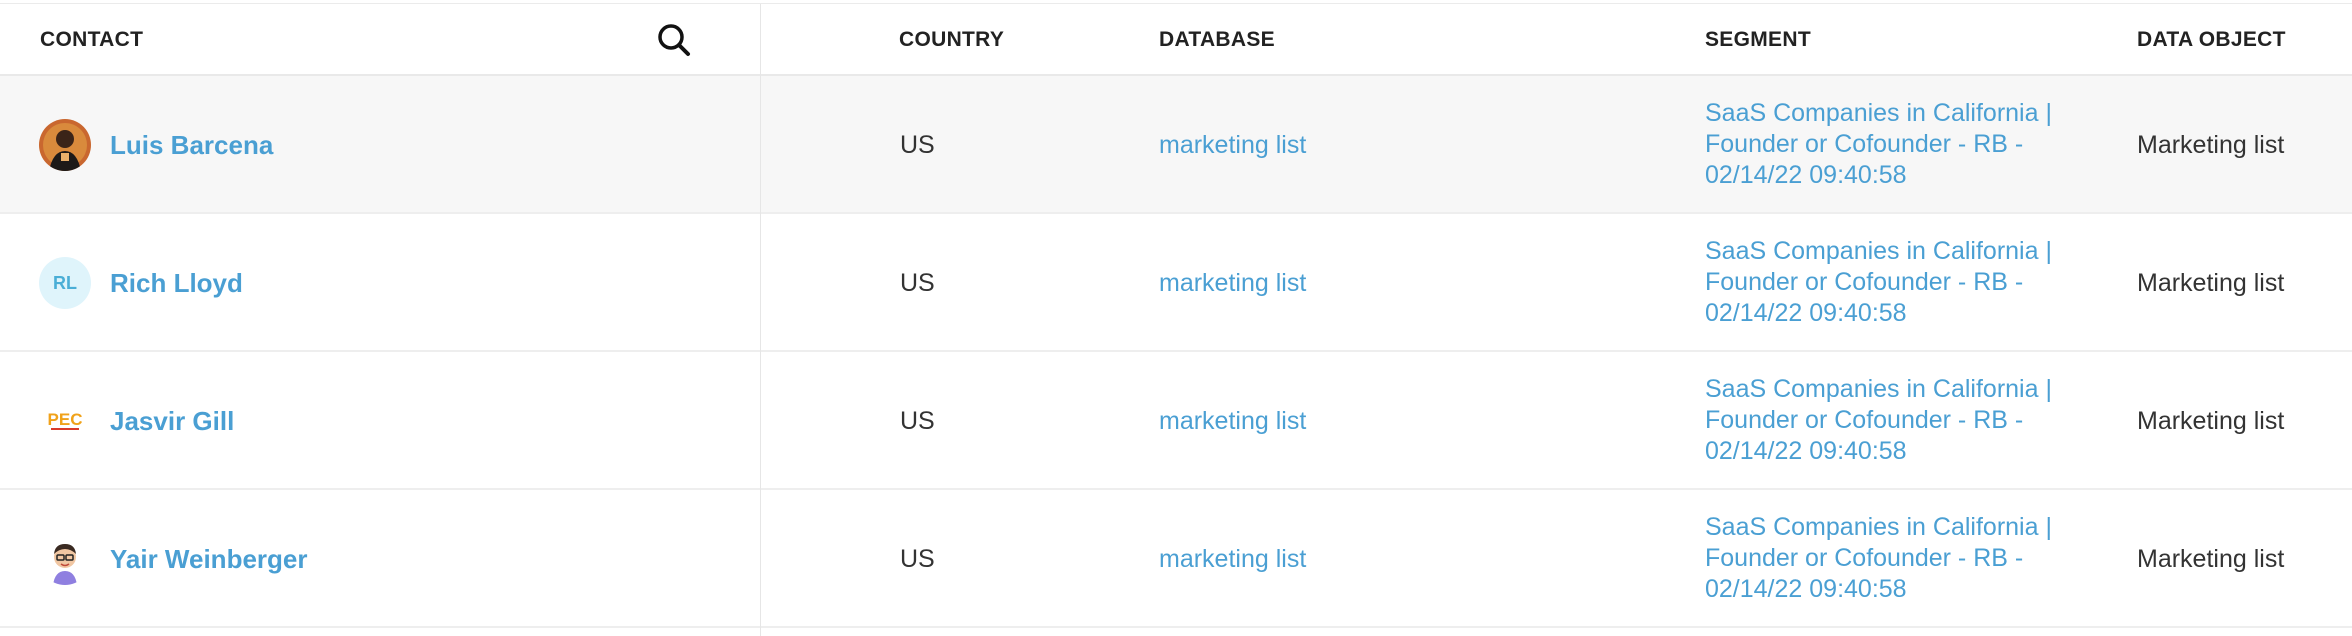 This screenshot has height=636, width=2352. Describe the element at coordinates (2211, 40) in the screenshot. I see `column-header-data-object: DATA OBJECT` at that location.